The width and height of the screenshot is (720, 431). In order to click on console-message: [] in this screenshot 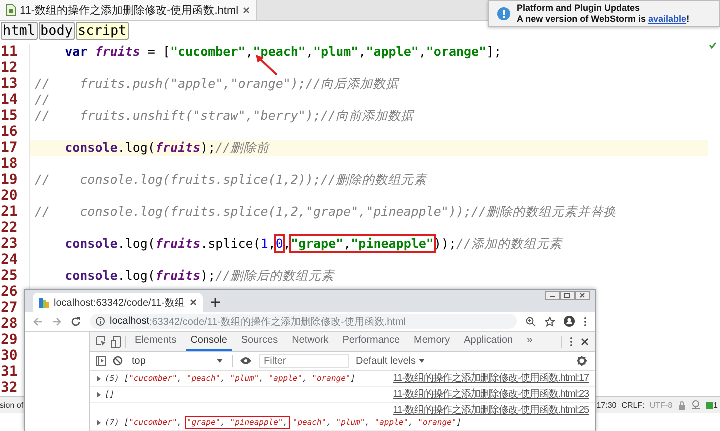, I will do `click(110, 395)`.